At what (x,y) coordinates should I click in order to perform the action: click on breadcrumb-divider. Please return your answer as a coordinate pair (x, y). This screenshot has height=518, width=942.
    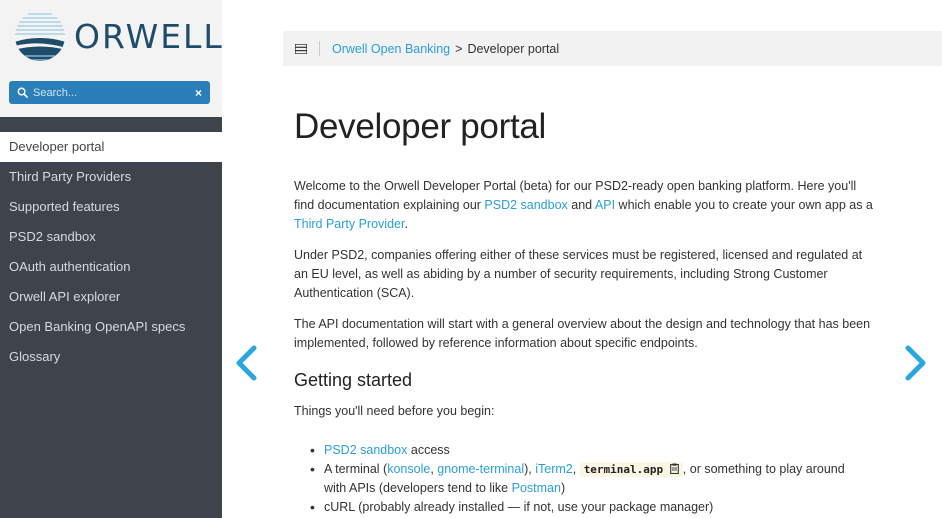
    Looking at the image, I should click on (319, 48).